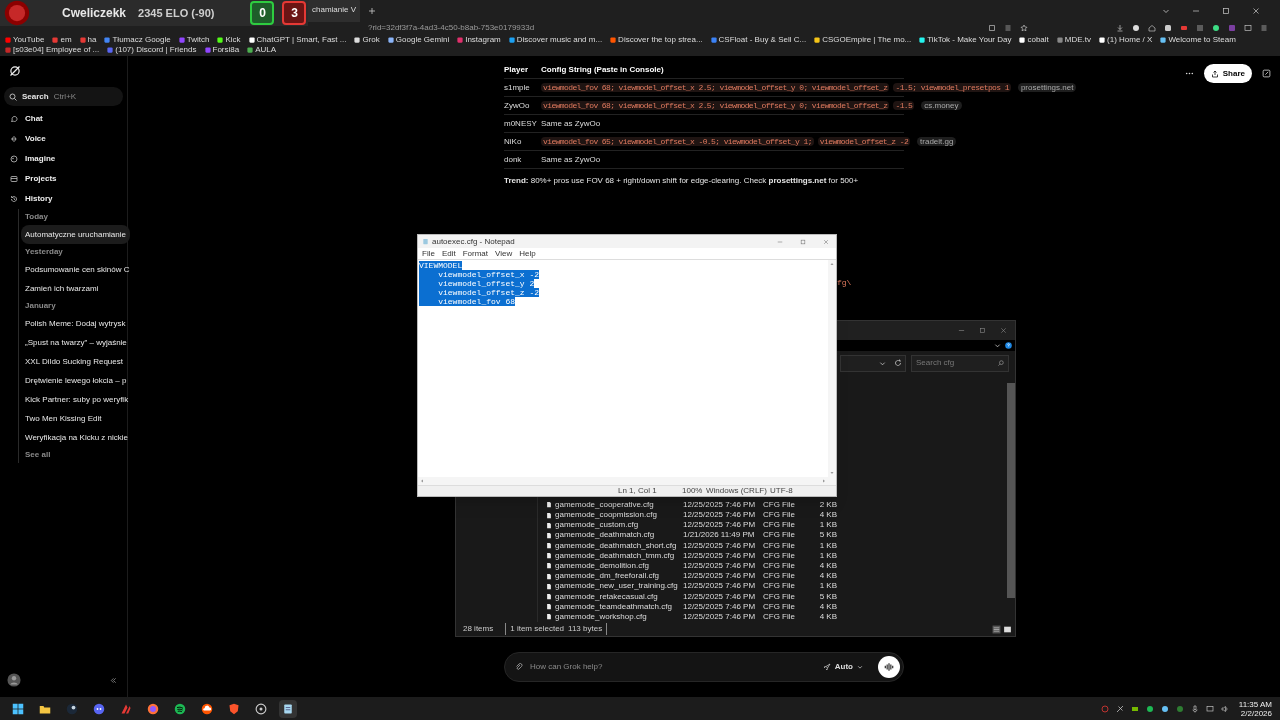  What do you see at coordinates (38, 455) in the screenshot?
I see `see-all-link: See all` at bounding box center [38, 455].